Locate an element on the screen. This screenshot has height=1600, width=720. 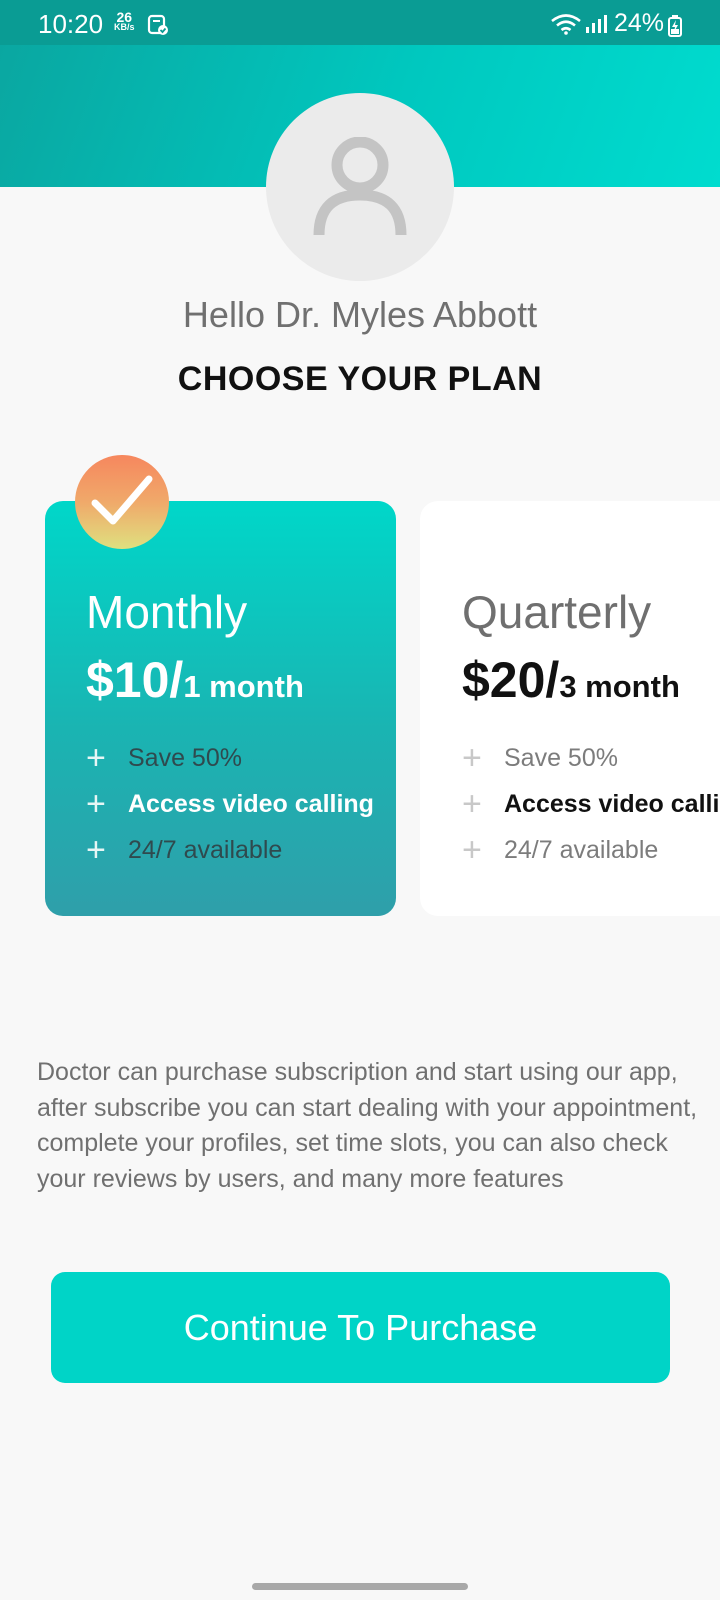
battery-charging-icon is located at coordinates (675, 28).